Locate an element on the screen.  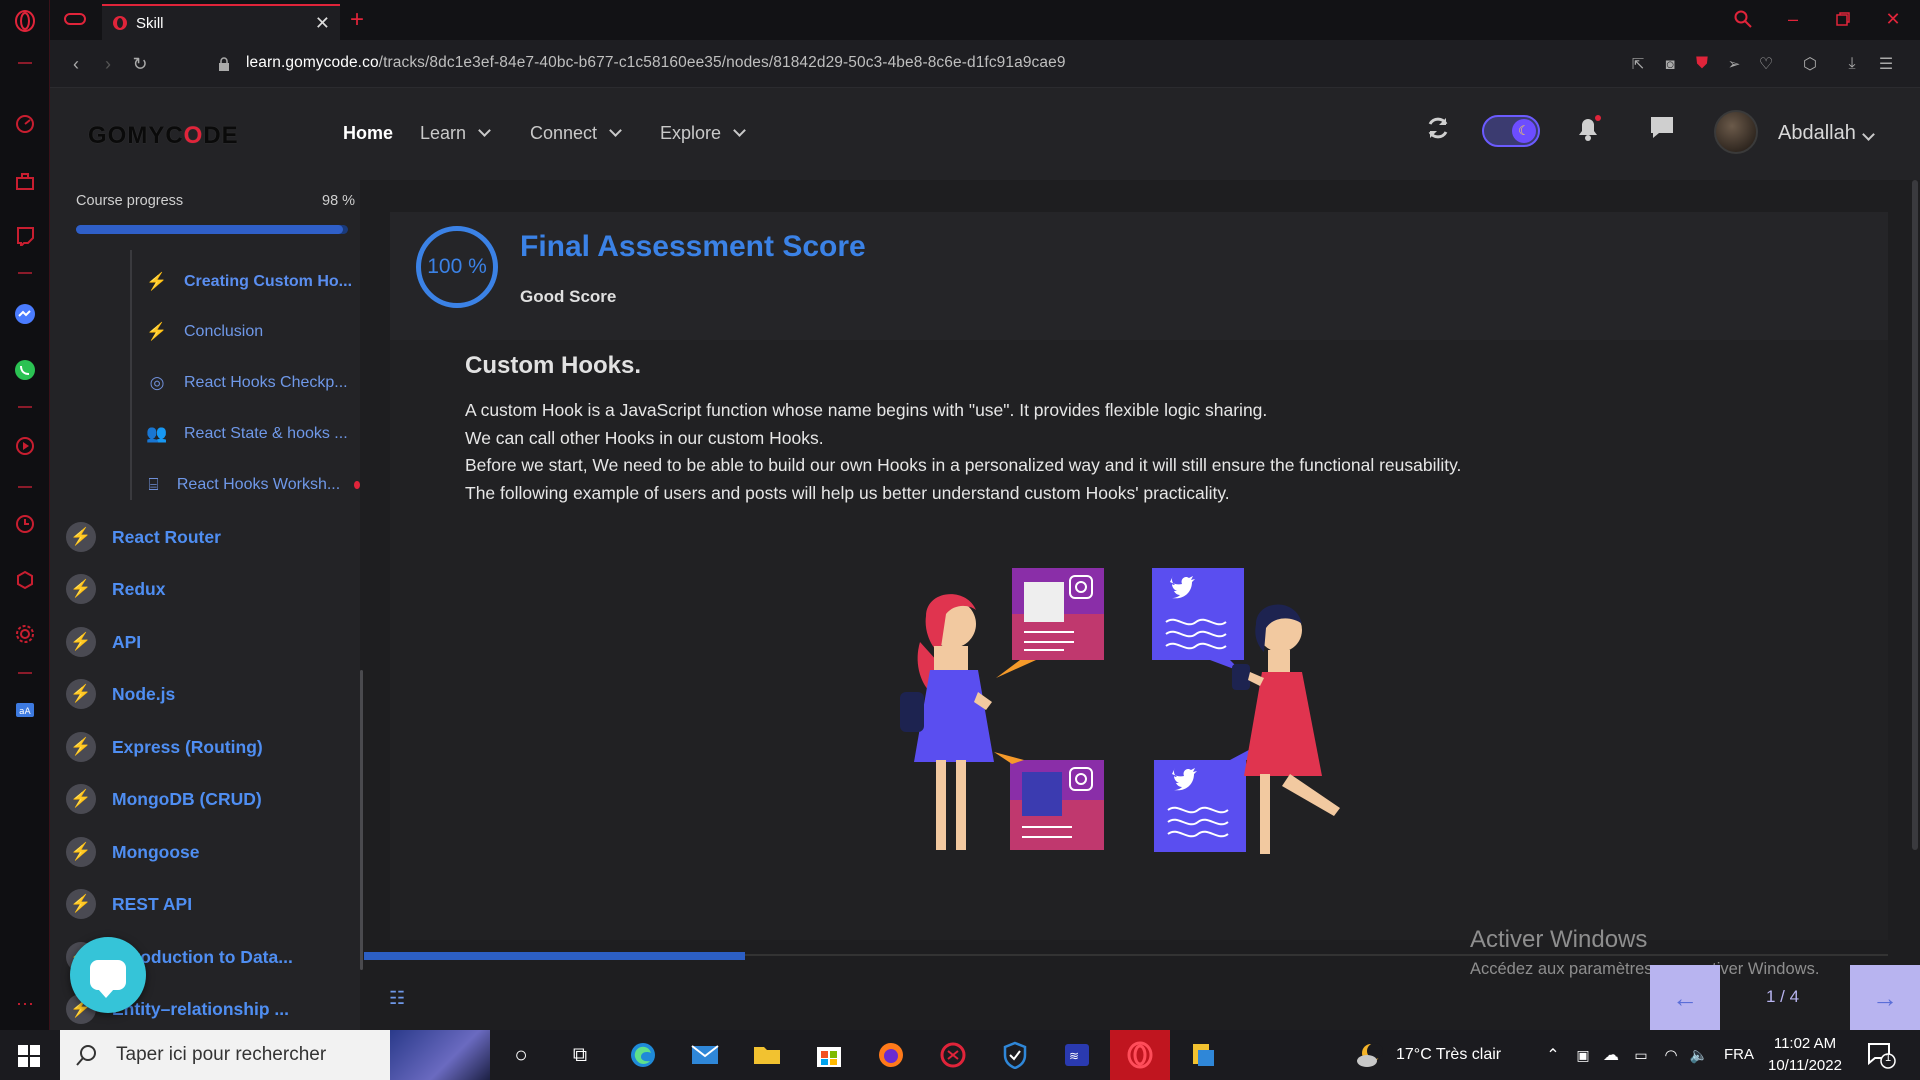
course-progress-bar is located at coordinates (212, 229).